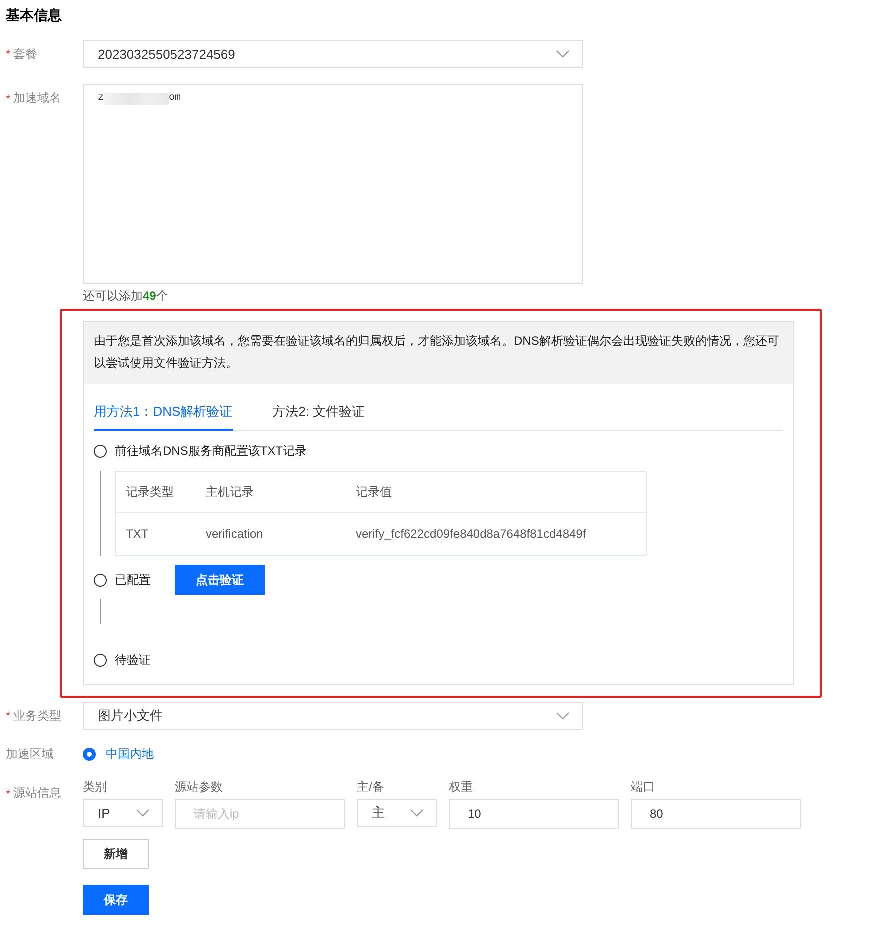  What do you see at coordinates (26, 54) in the screenshot?
I see `field-label: 套餐` at bounding box center [26, 54].